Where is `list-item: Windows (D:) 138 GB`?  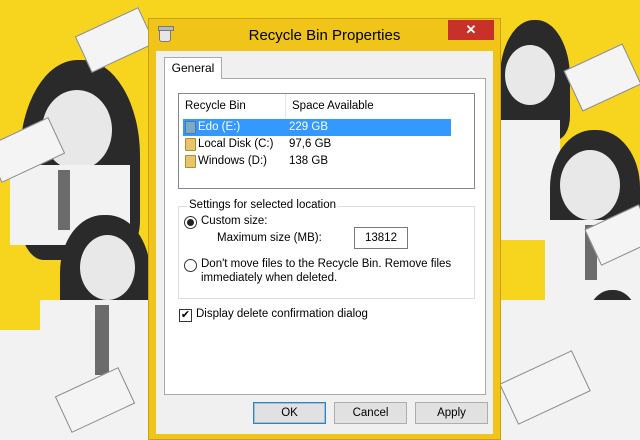
list-item: Windows (D:) 138 GB is located at coordinates (317, 161).